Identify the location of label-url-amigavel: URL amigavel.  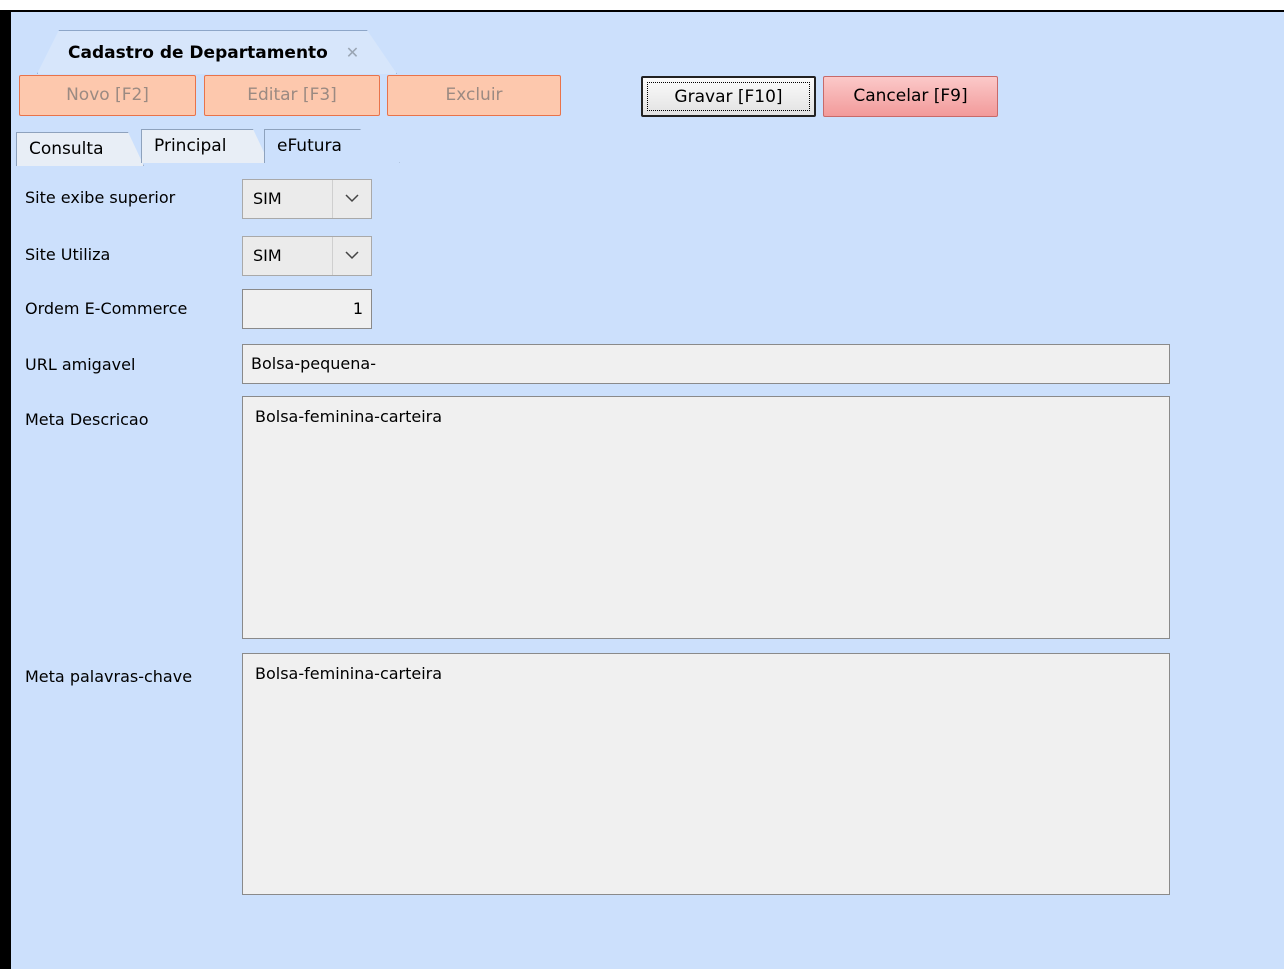
(80, 364).